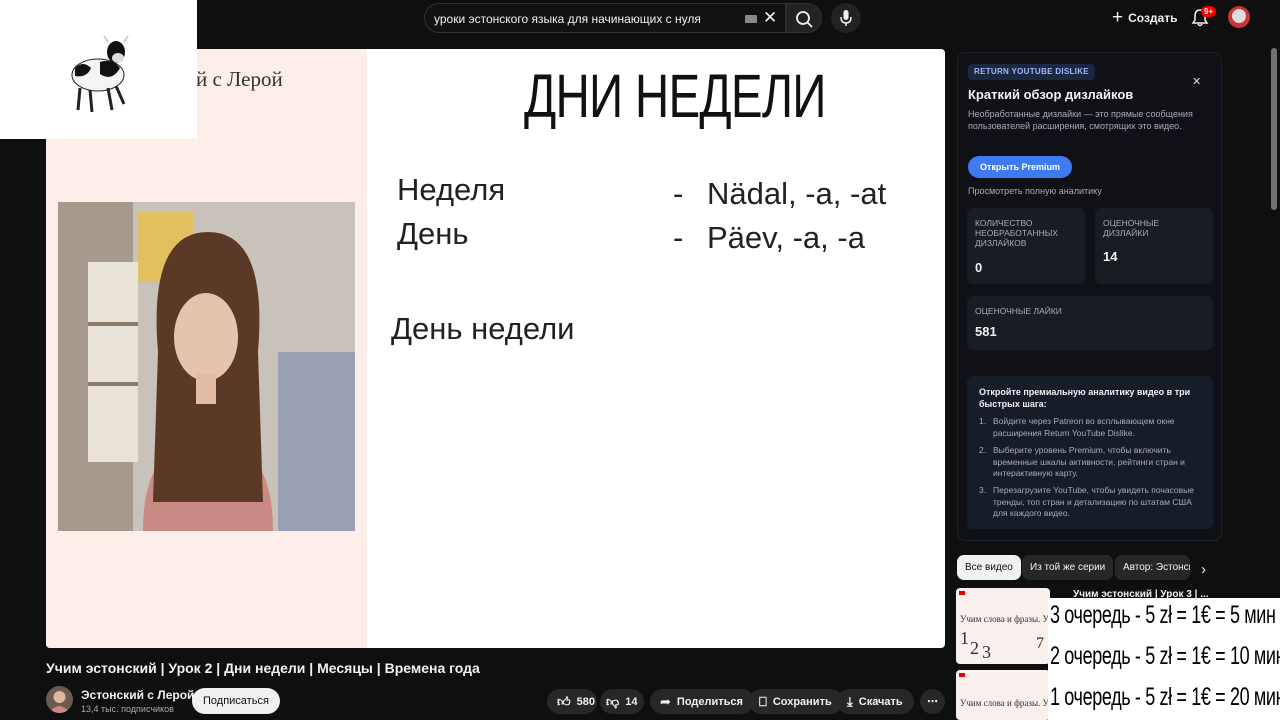  What do you see at coordinates (675, 96) in the screenshot?
I see `slide-title: ДНИ НЕДЕЛИ` at bounding box center [675, 96].